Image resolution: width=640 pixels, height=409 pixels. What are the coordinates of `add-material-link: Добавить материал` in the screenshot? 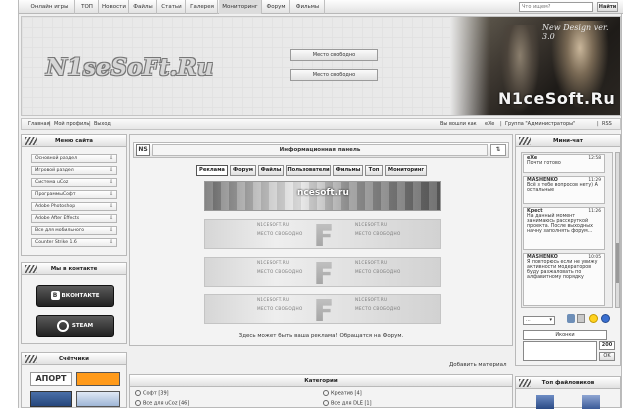 It's located at (478, 365).